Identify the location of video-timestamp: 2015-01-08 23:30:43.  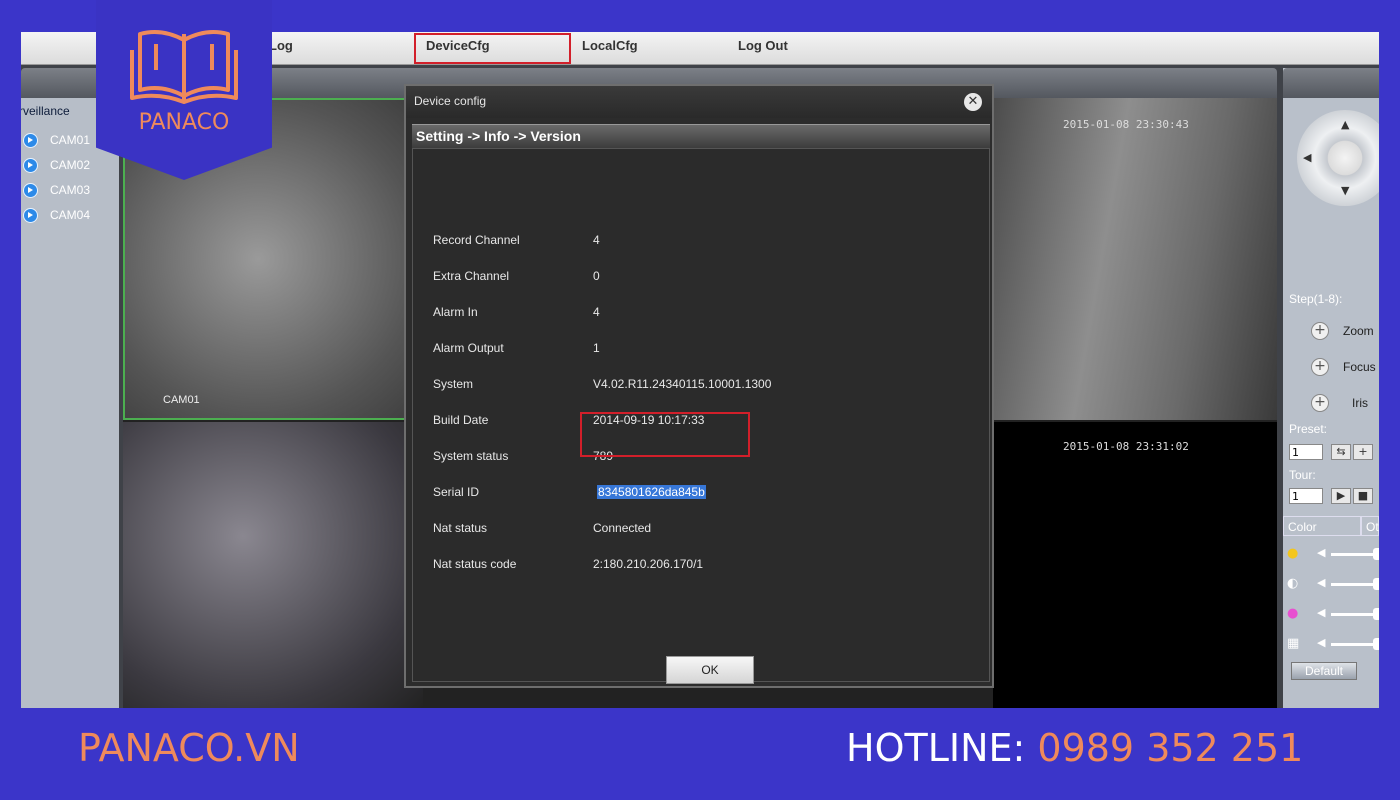
(1126, 124).